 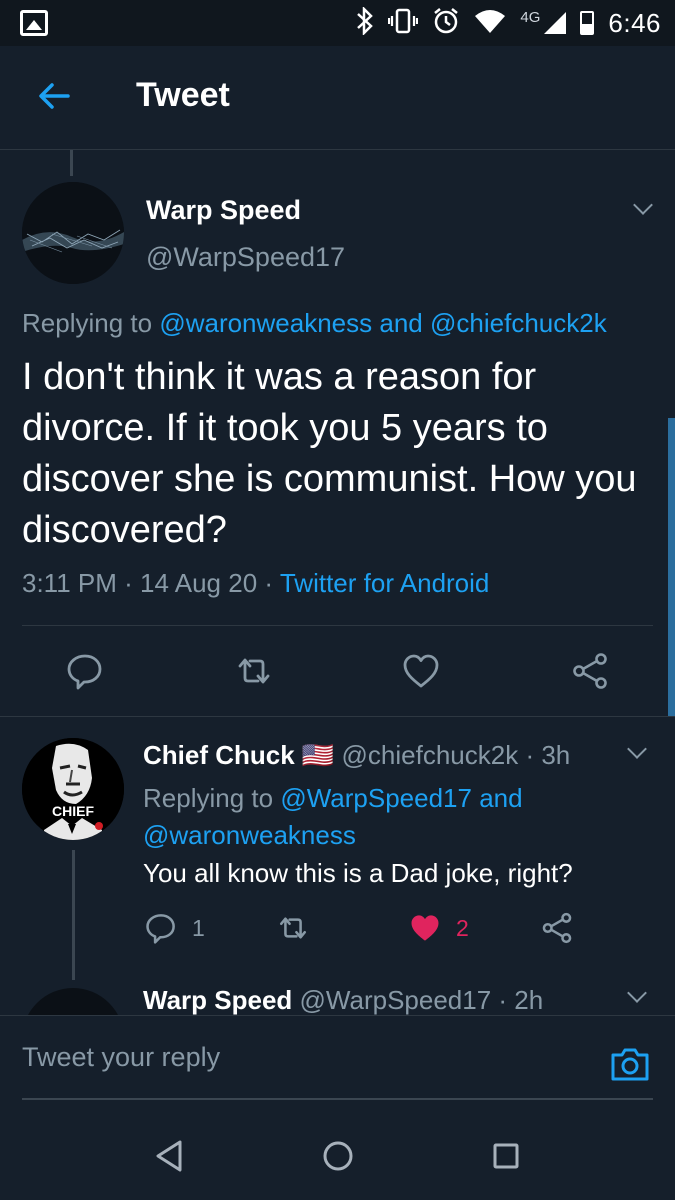 What do you see at coordinates (521, 1000) in the screenshot?
I see `tweet-age: · 2h` at bounding box center [521, 1000].